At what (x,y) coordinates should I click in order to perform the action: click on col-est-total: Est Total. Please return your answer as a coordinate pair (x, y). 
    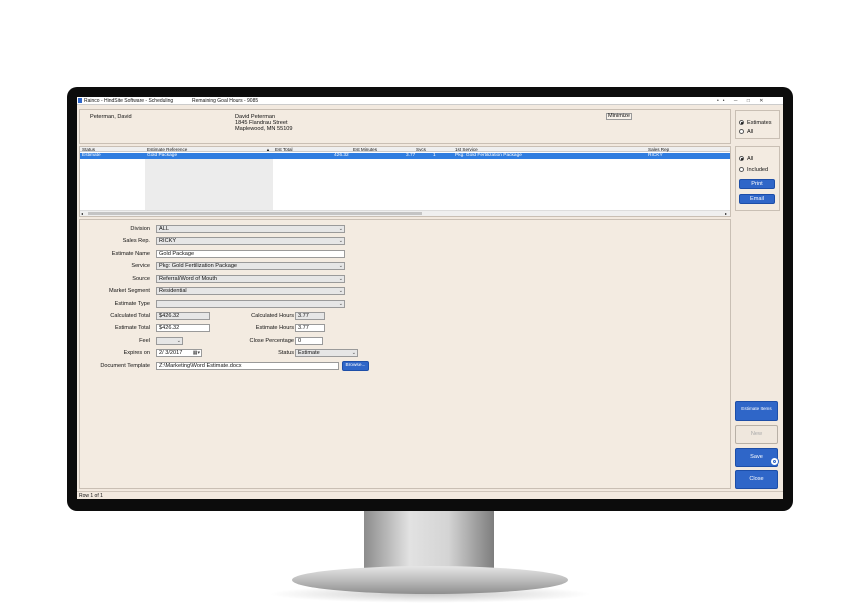
    Looking at the image, I should click on (284, 149).